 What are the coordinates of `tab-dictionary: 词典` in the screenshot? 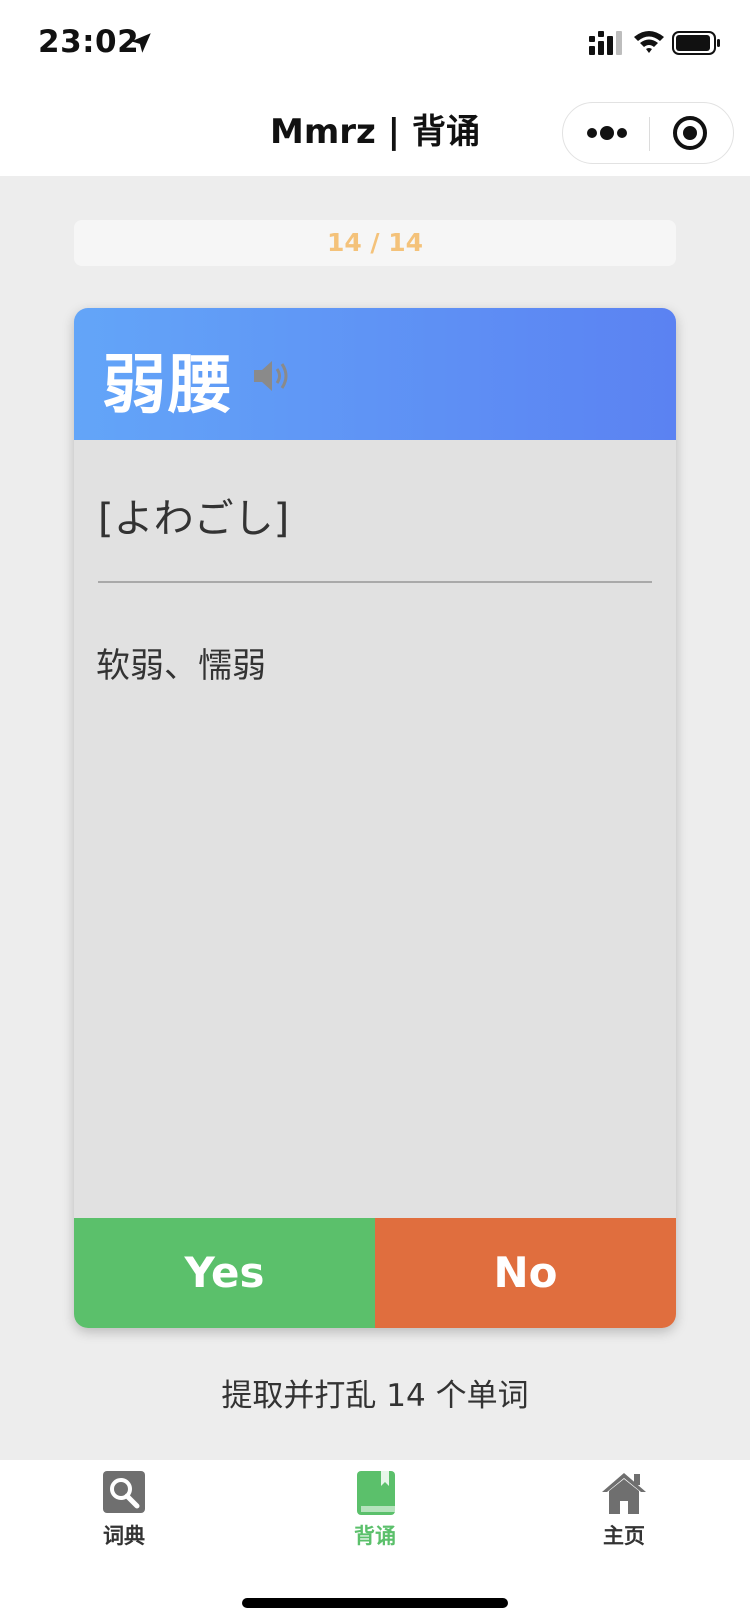 It's located at (124, 1515).